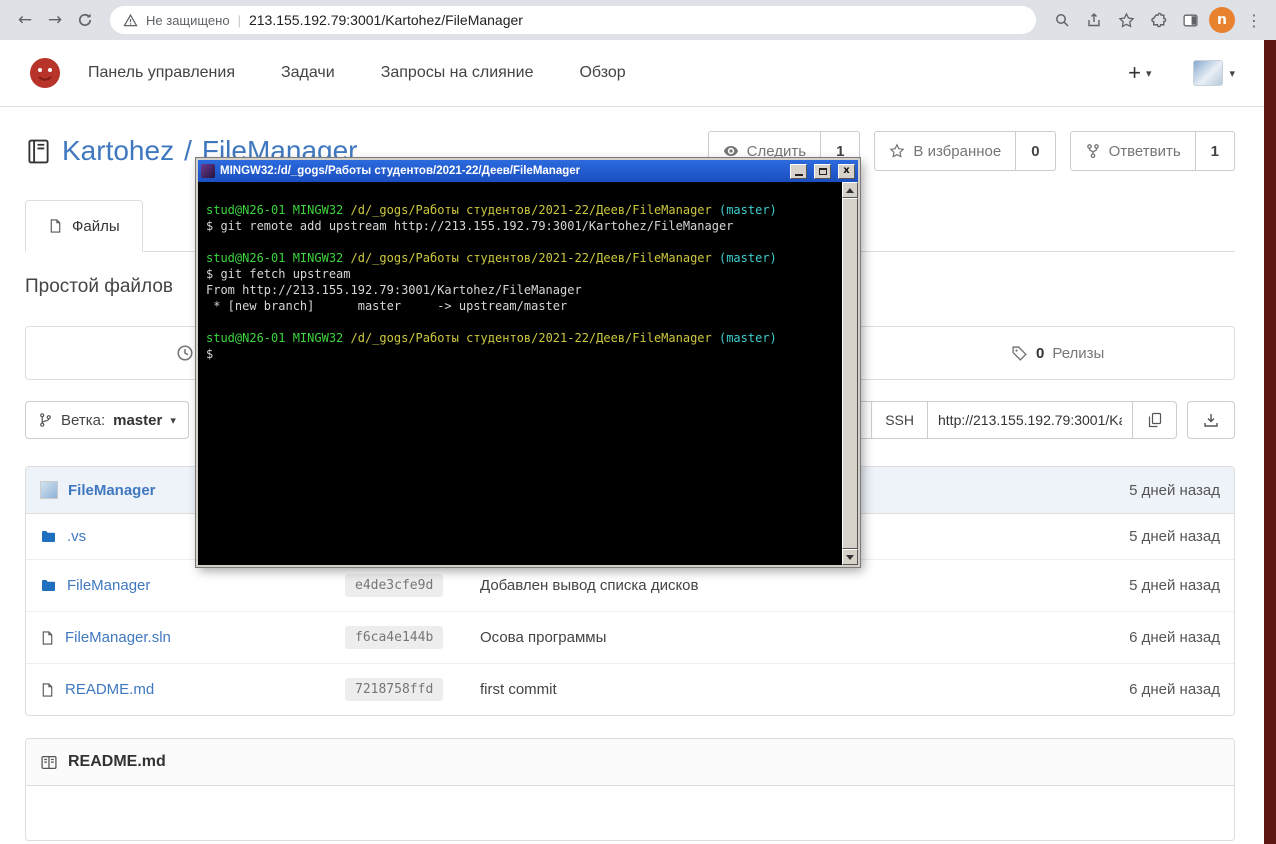 The width and height of the screenshot is (1276, 844). I want to click on avatar, so click(49, 490).